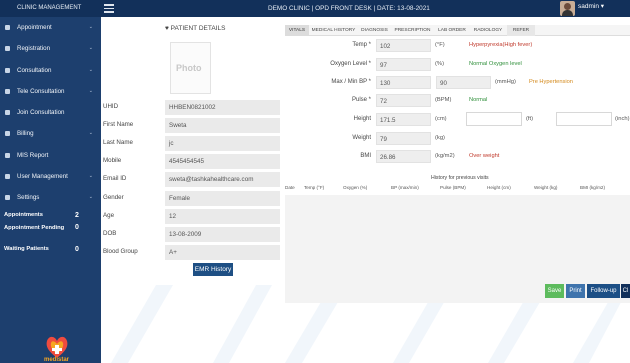  I want to click on sidebar-item-join-consultation: Join Consultation, so click(50, 112).